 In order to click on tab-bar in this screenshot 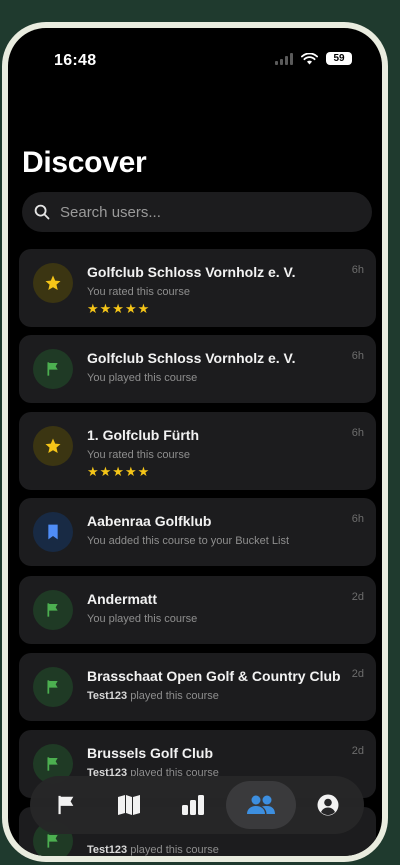, I will do `click(197, 805)`.